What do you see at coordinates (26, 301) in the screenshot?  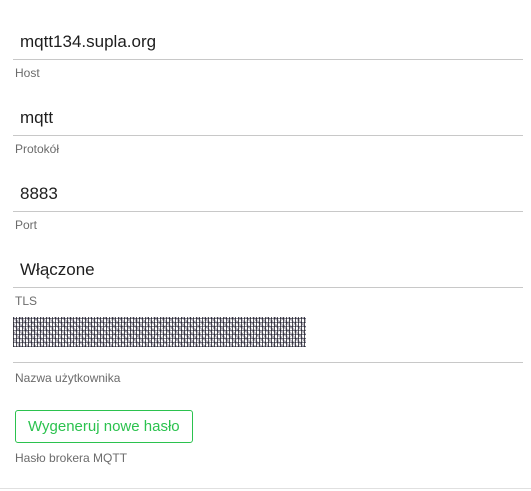 I see `tls-label: TLS` at bounding box center [26, 301].